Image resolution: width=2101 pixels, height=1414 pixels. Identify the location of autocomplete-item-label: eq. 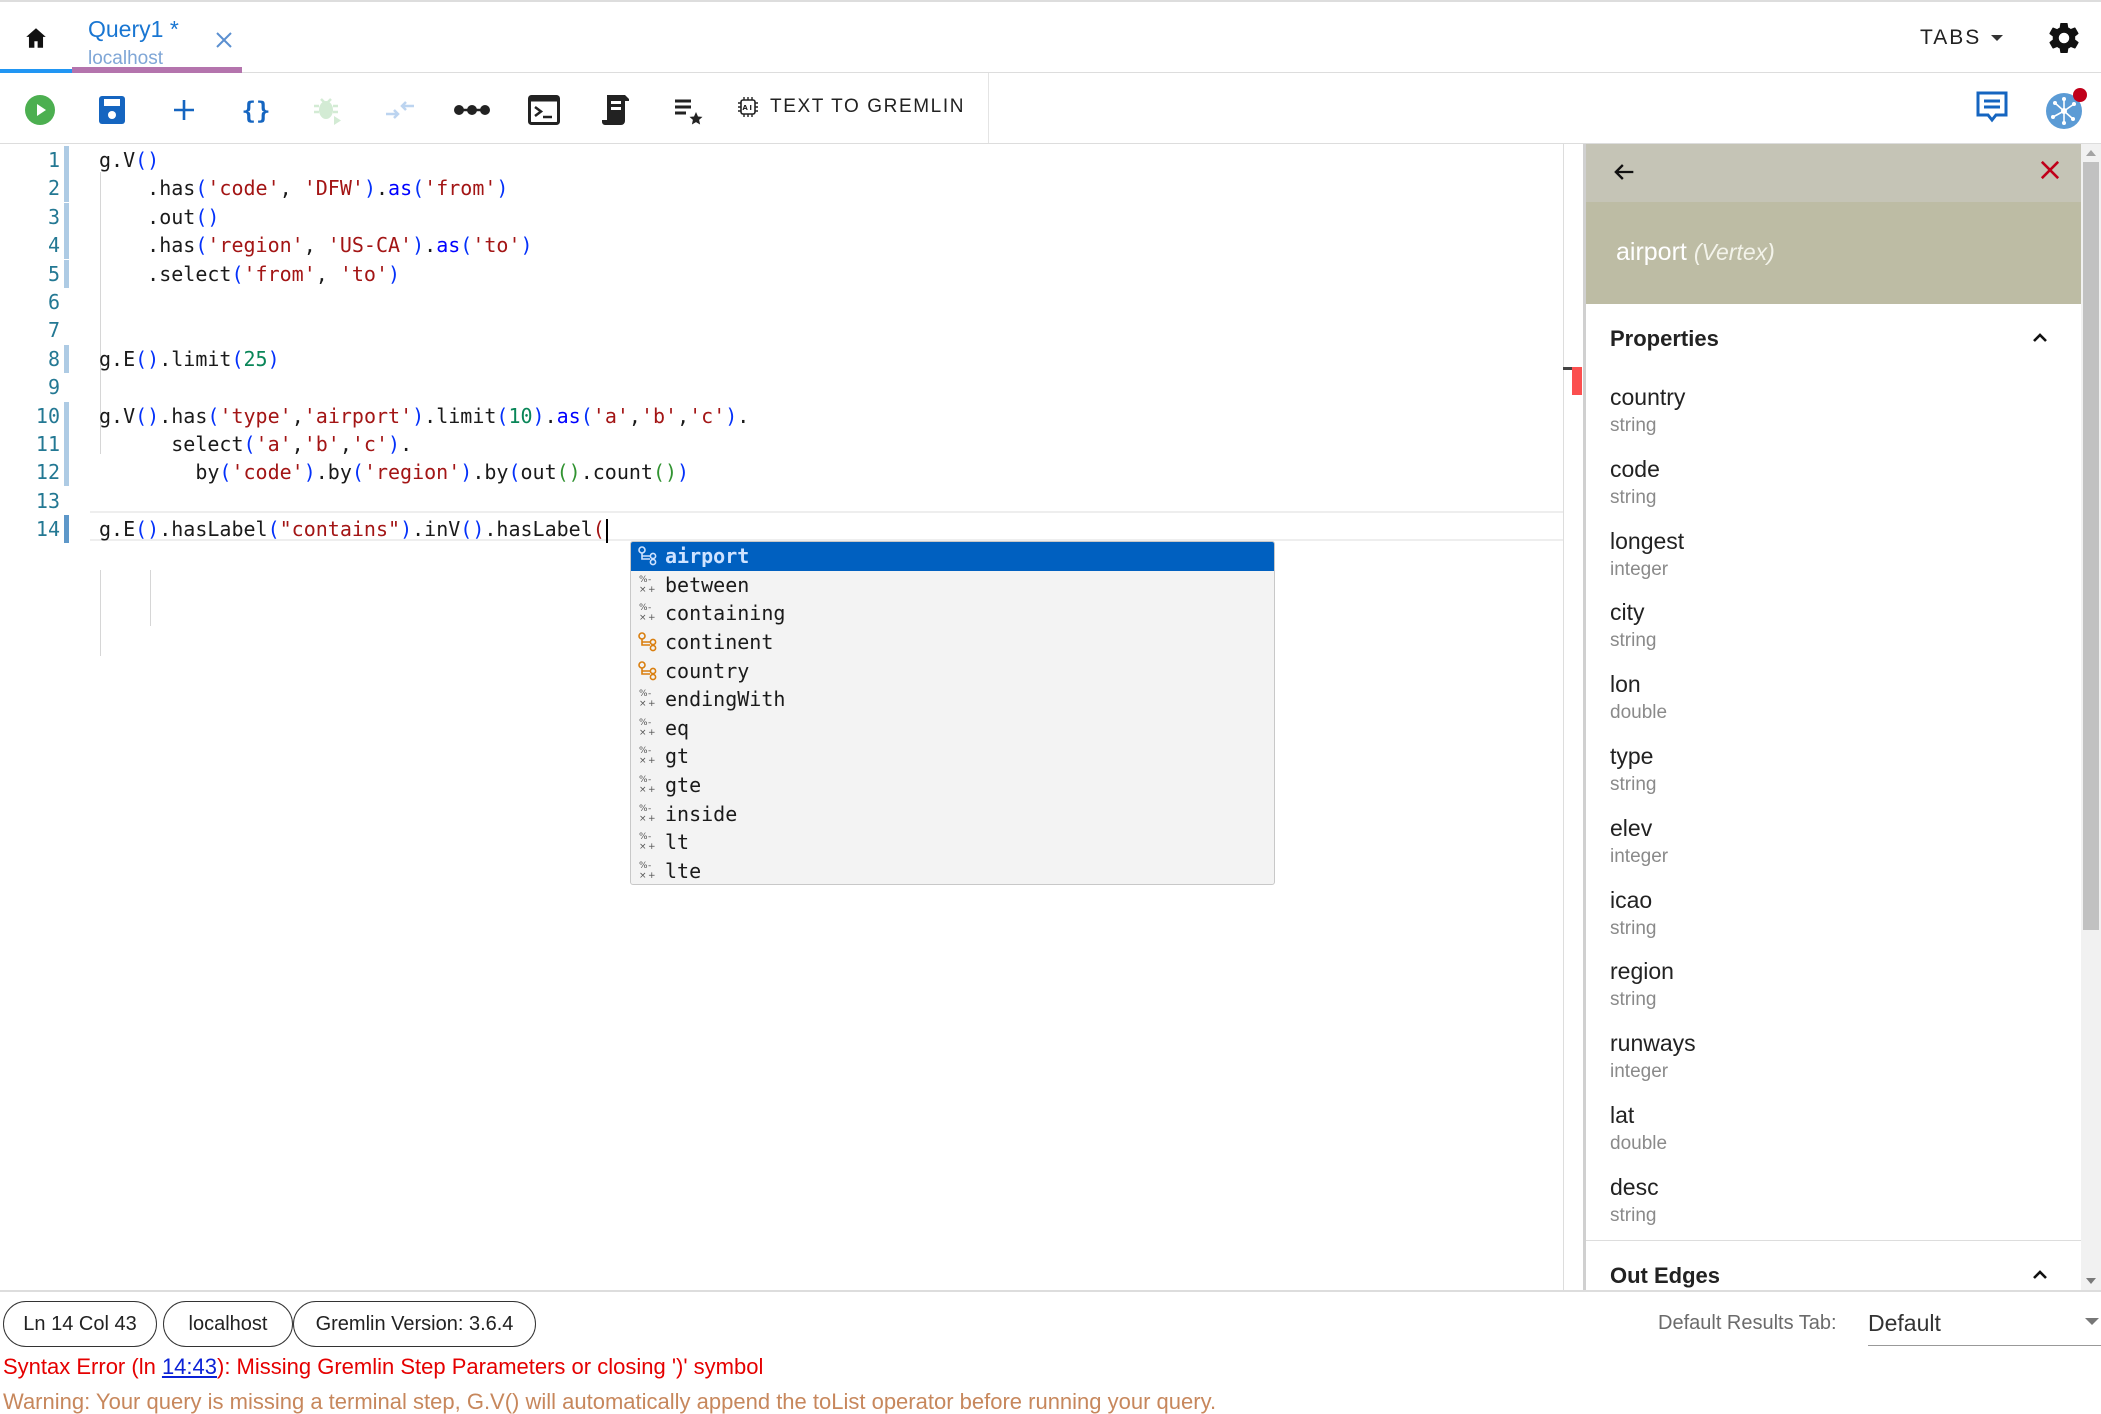
(677, 727).